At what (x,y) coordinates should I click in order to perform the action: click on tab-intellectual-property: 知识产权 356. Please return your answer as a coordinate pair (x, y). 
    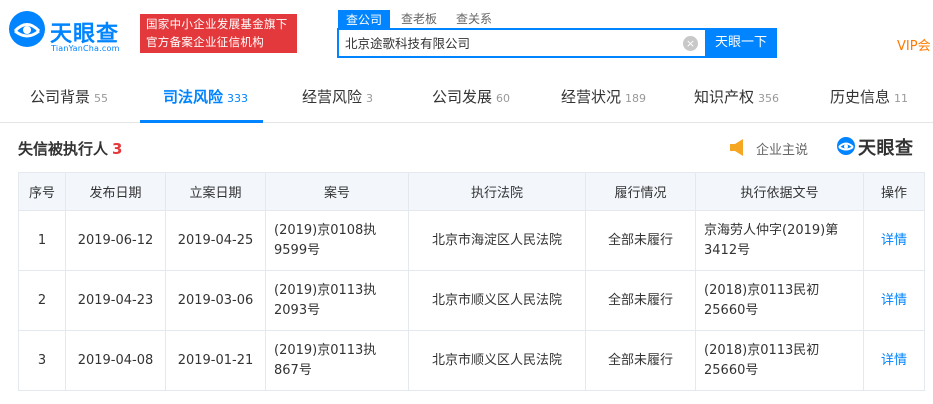
    Looking at the image, I should click on (736, 96).